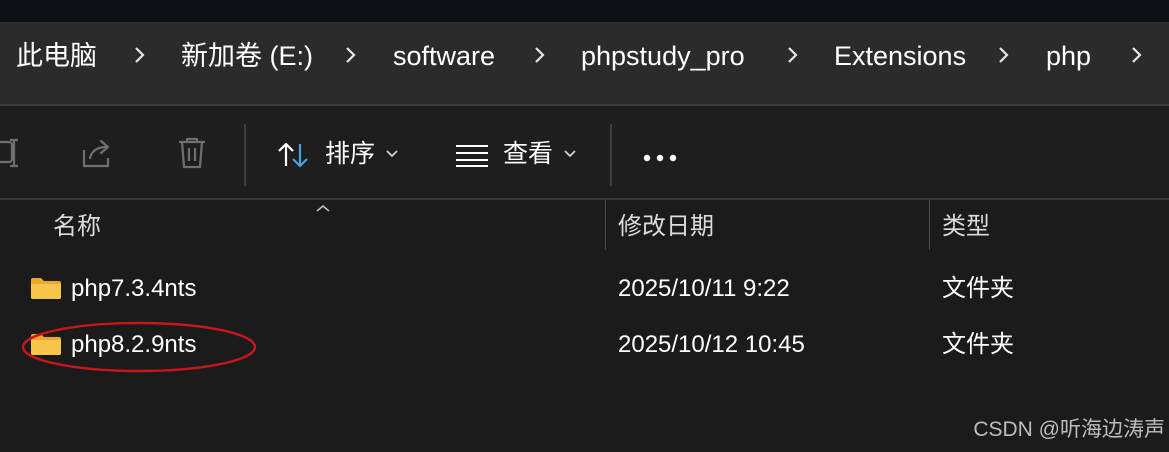  What do you see at coordinates (192, 155) in the screenshot?
I see `delete-icon` at bounding box center [192, 155].